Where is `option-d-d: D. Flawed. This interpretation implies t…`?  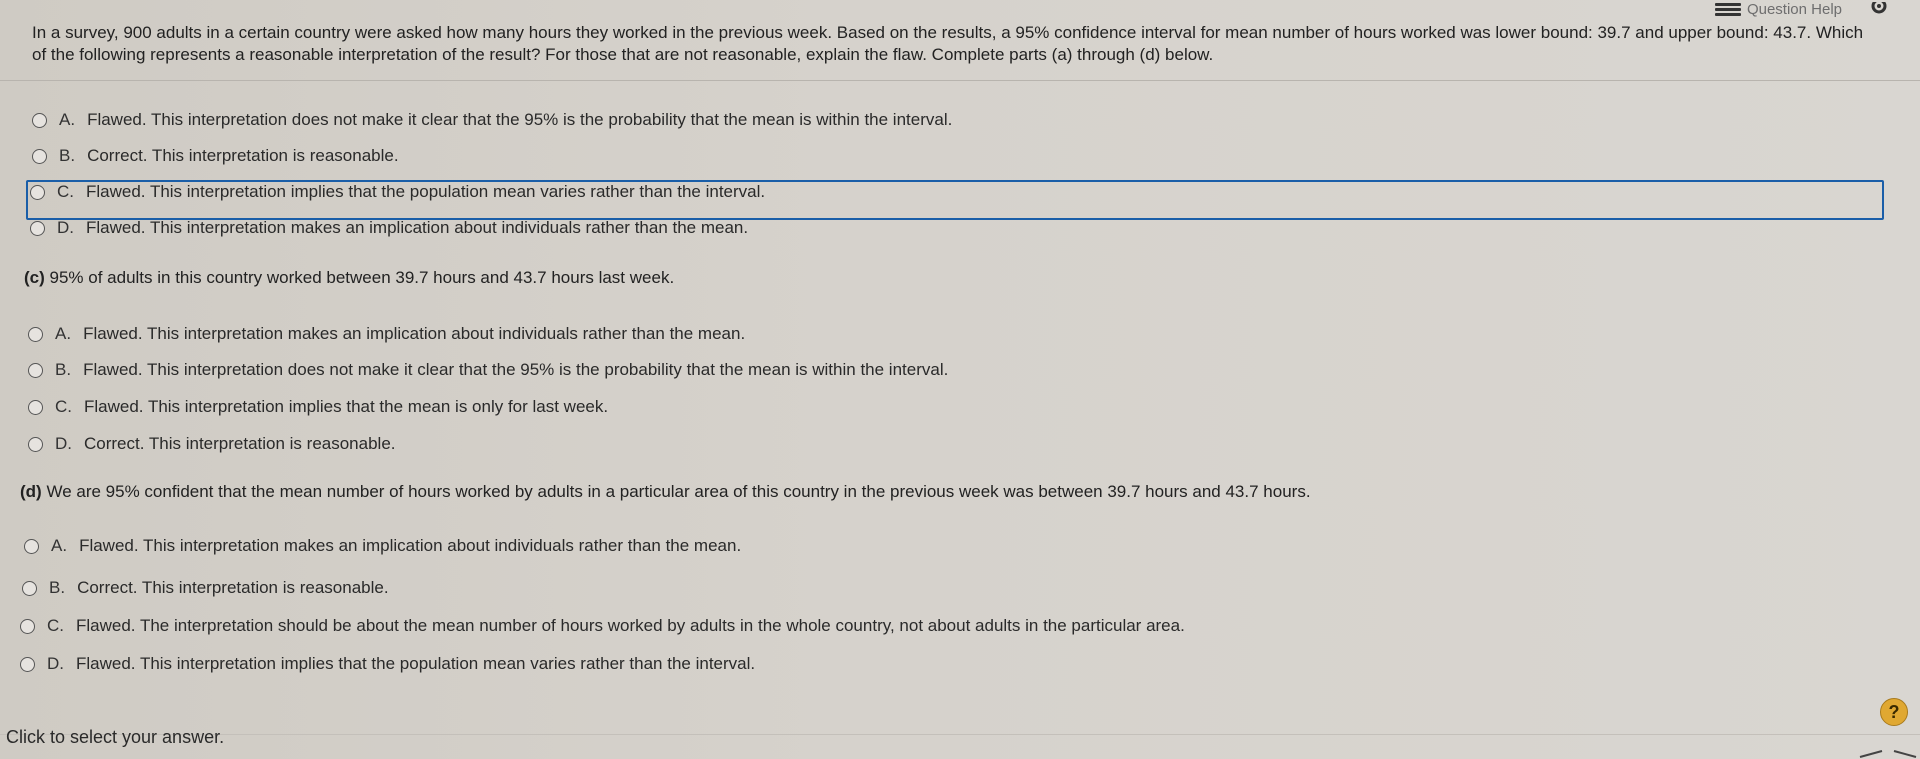
option-d-d: D. Flawed. This interpretation implies t… is located at coordinates (387, 664).